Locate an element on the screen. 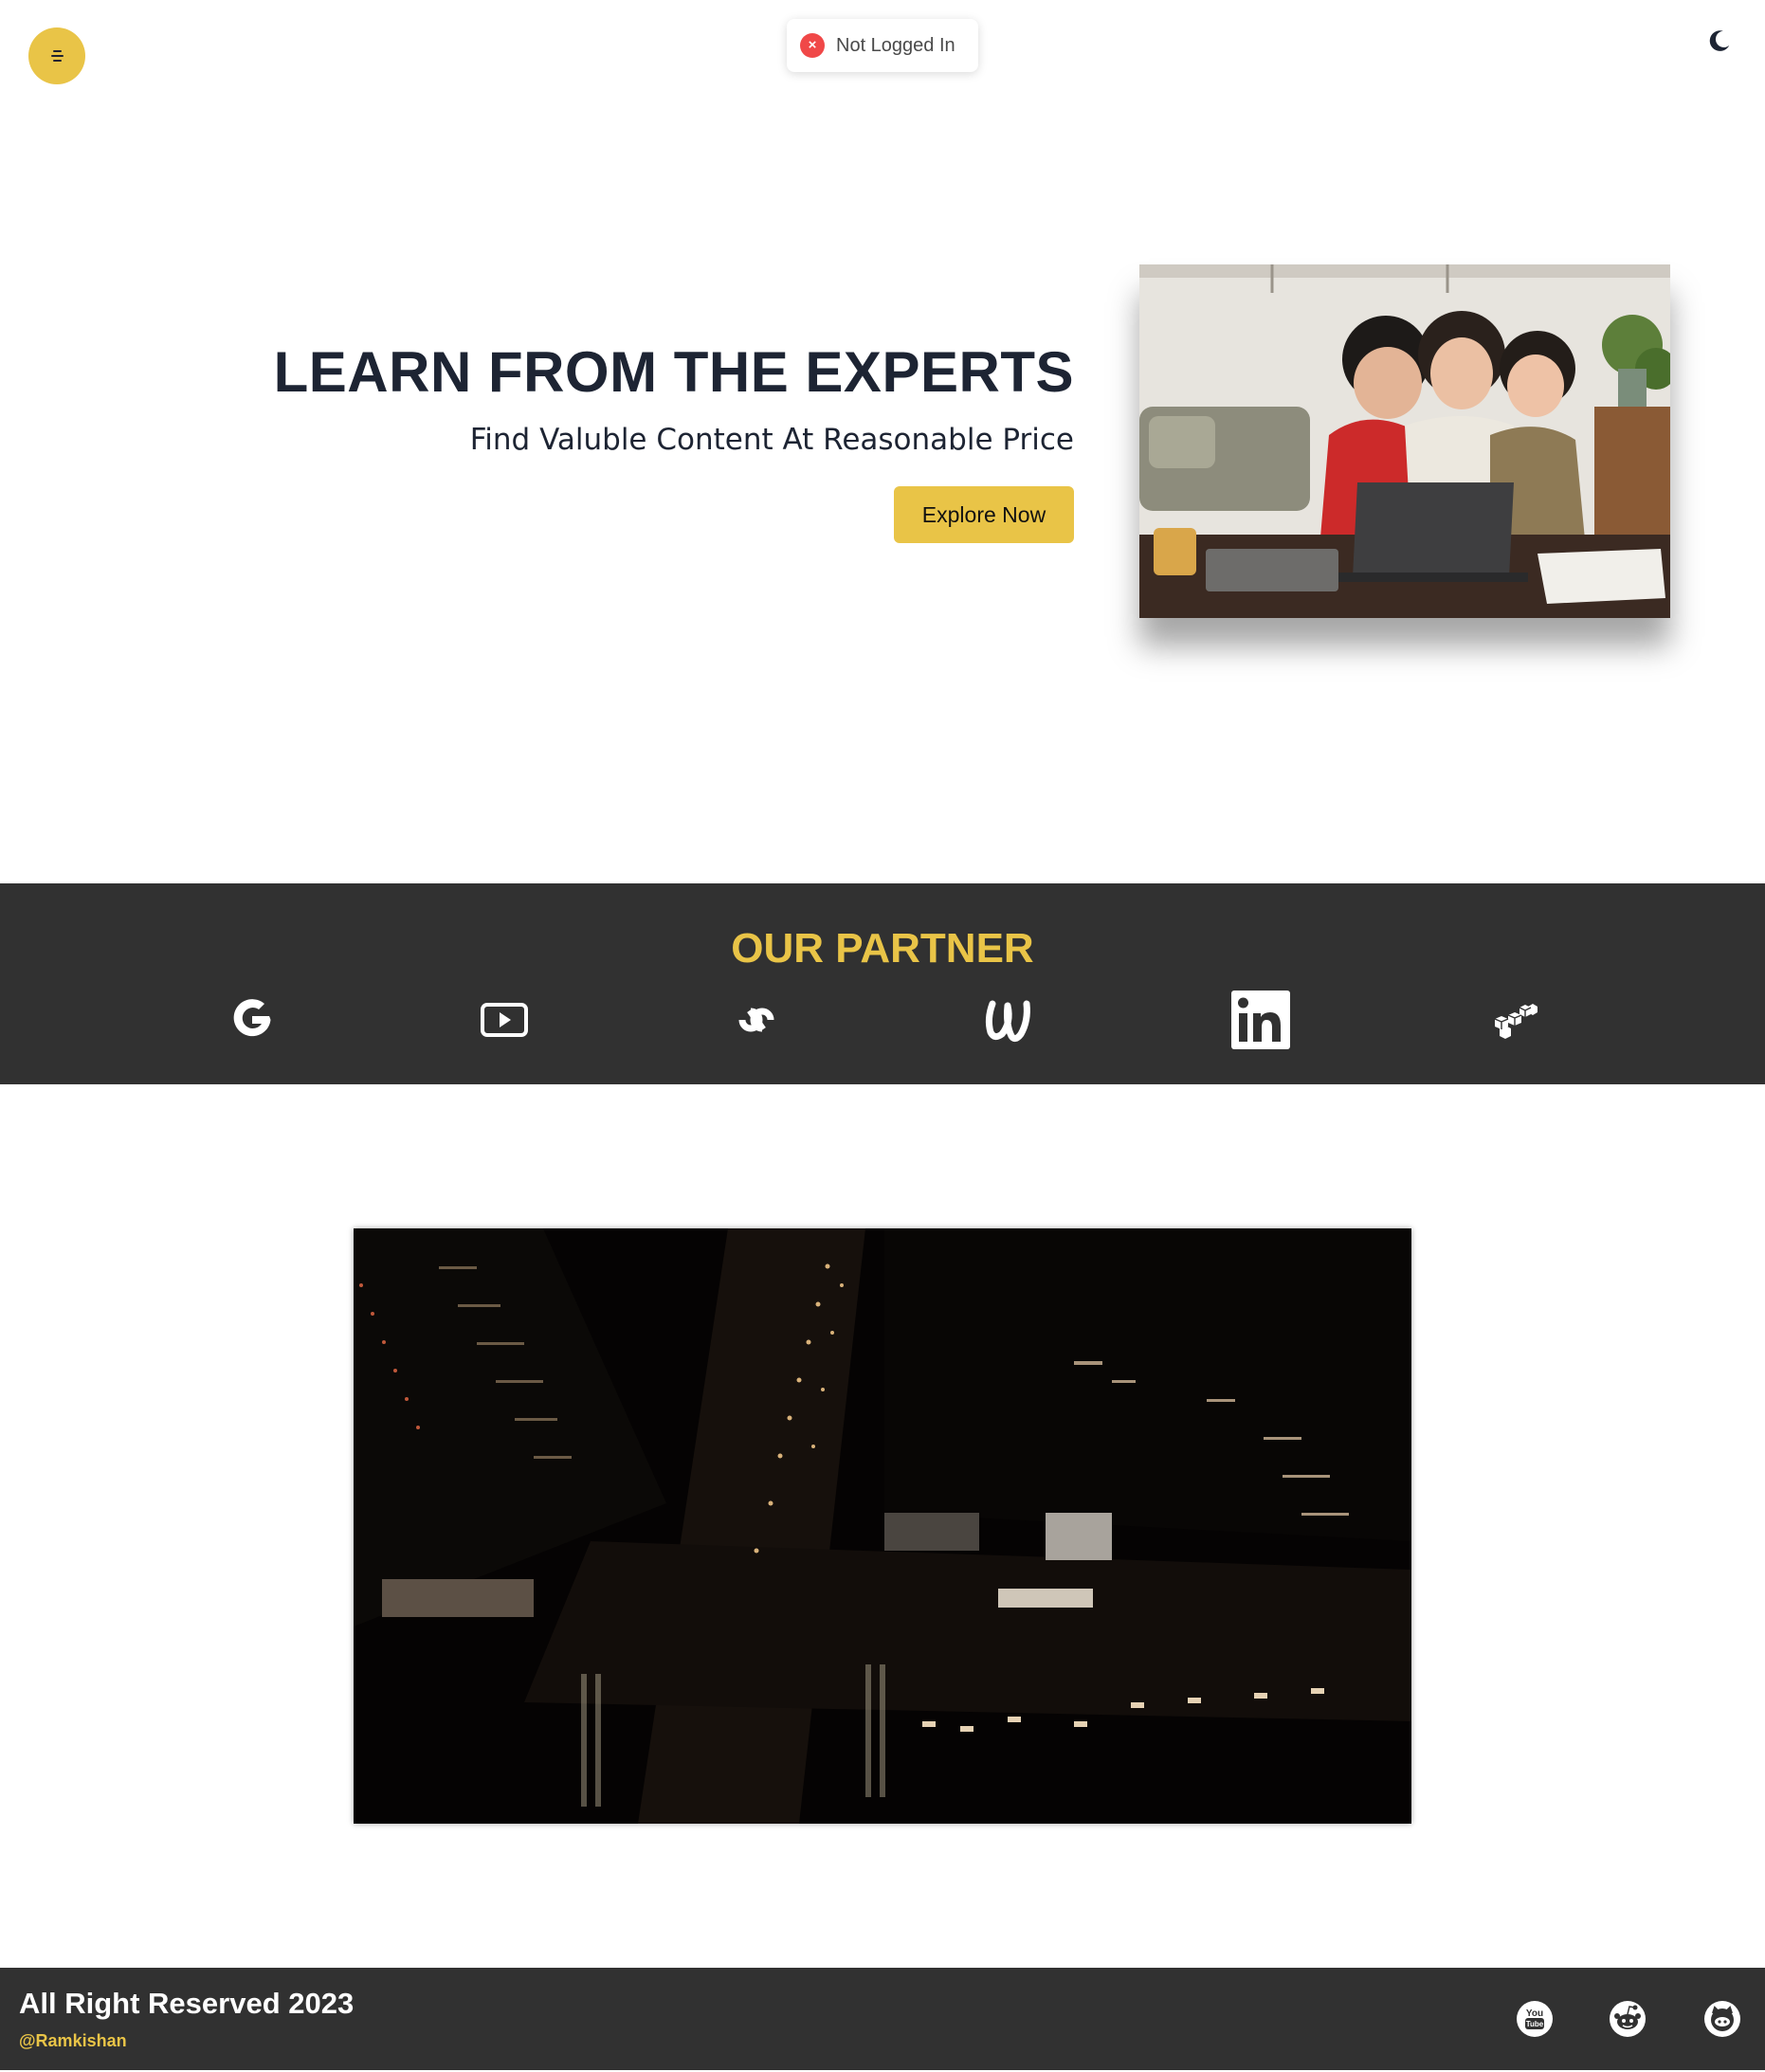 Image resolution: width=1765 pixels, height=2072 pixels. menu-icon is located at coordinates (57, 56).